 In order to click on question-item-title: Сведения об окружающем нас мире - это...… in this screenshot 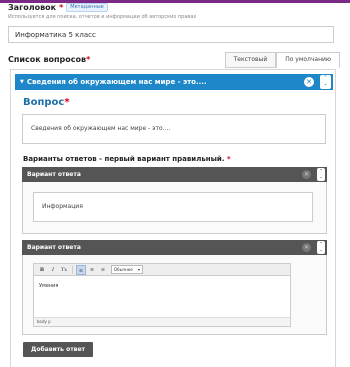, I will do `click(116, 82)`.